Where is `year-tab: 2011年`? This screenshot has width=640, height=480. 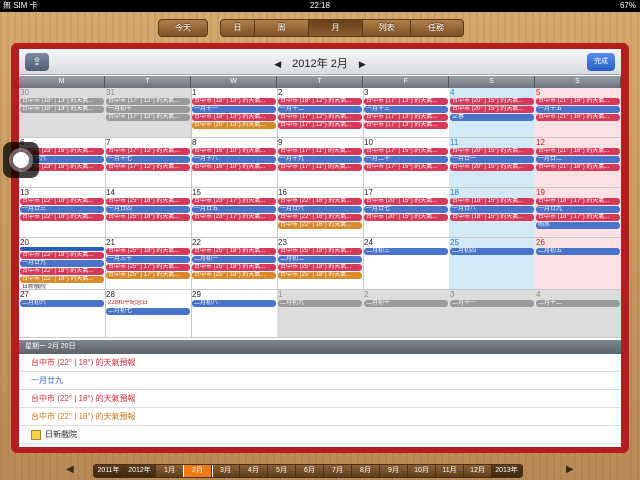
year-tab: 2011年 is located at coordinates (109, 471).